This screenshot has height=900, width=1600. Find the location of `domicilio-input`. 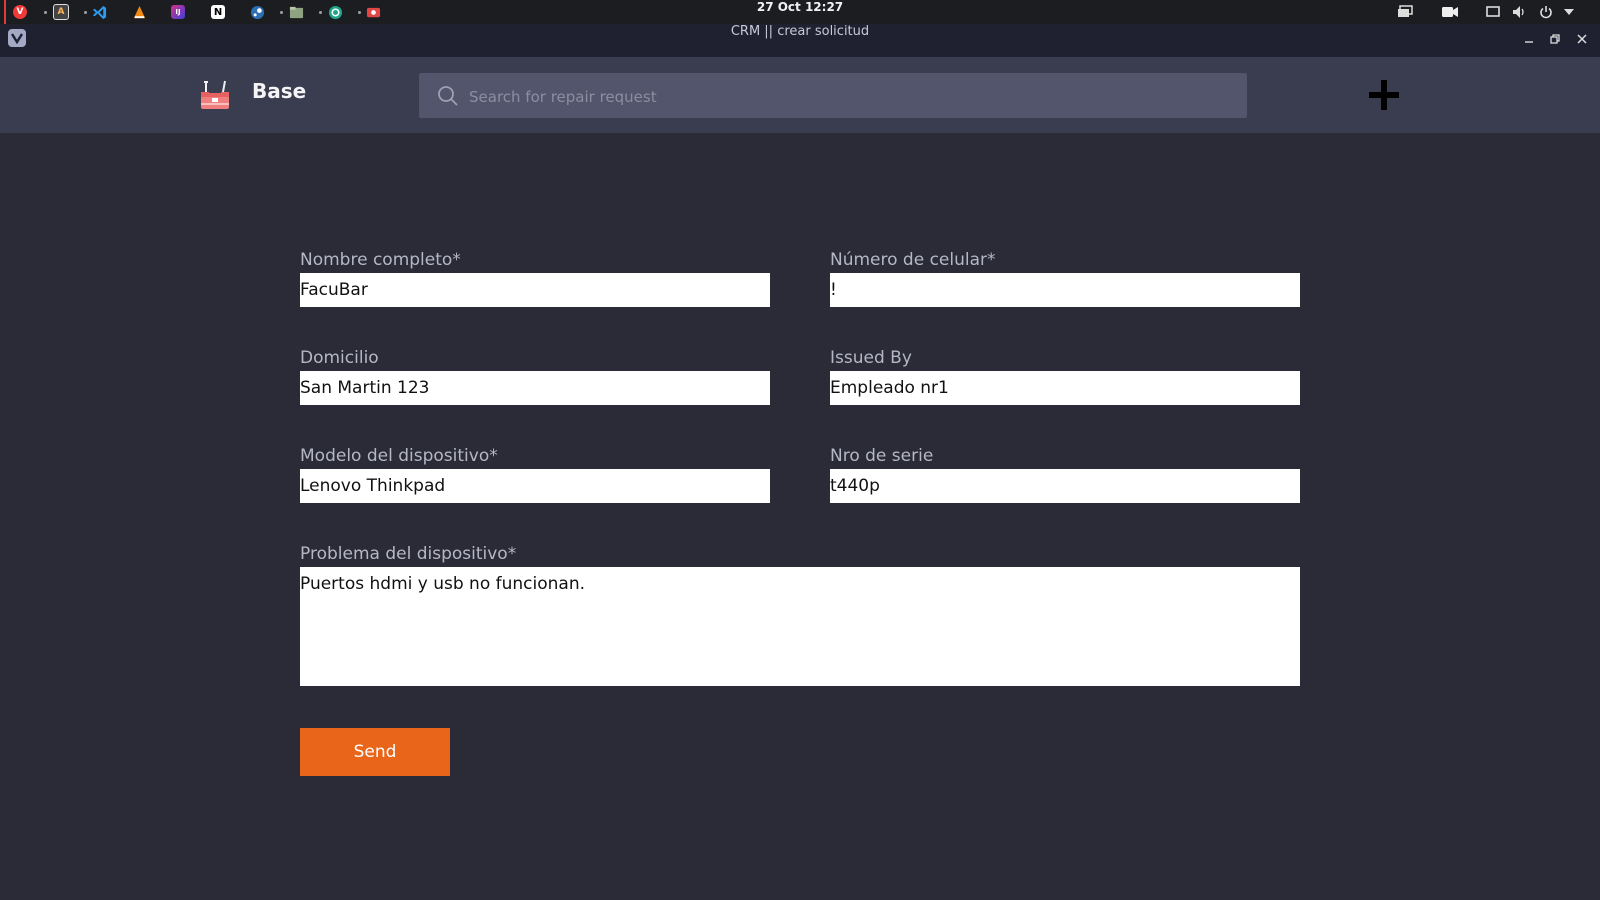

domicilio-input is located at coordinates (535, 388).